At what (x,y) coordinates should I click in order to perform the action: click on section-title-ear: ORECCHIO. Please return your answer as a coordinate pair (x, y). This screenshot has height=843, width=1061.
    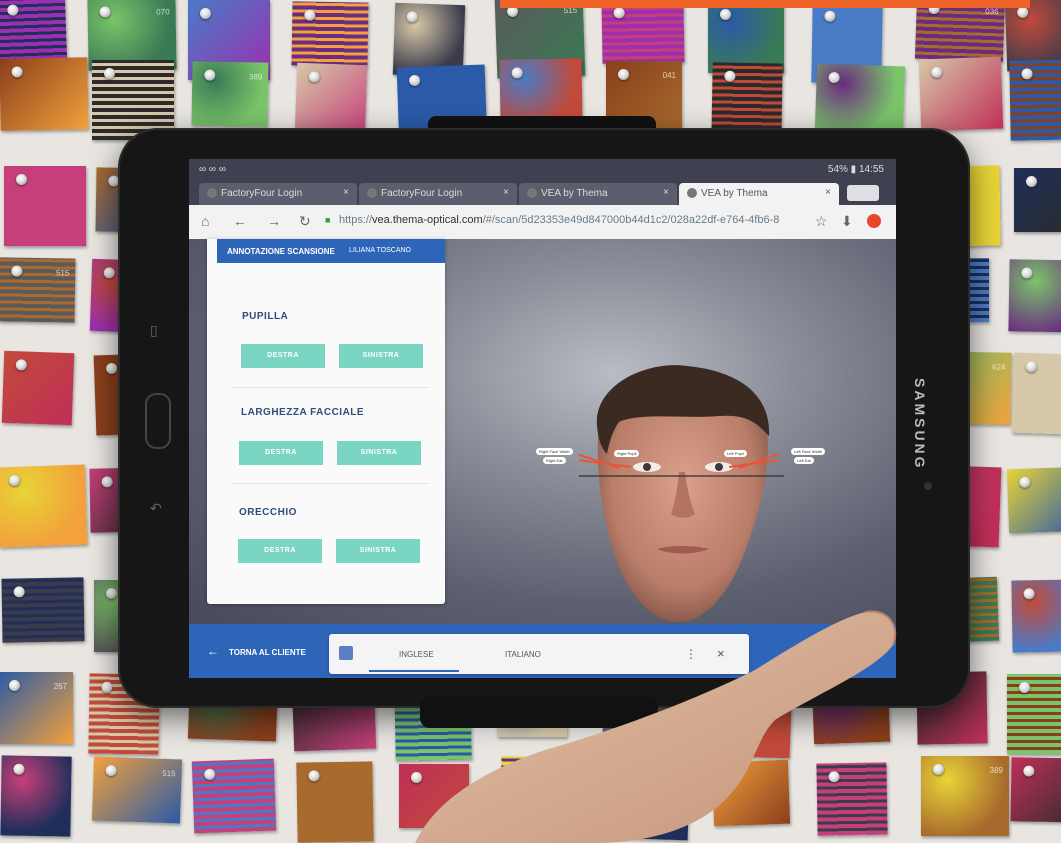
    Looking at the image, I should click on (268, 512).